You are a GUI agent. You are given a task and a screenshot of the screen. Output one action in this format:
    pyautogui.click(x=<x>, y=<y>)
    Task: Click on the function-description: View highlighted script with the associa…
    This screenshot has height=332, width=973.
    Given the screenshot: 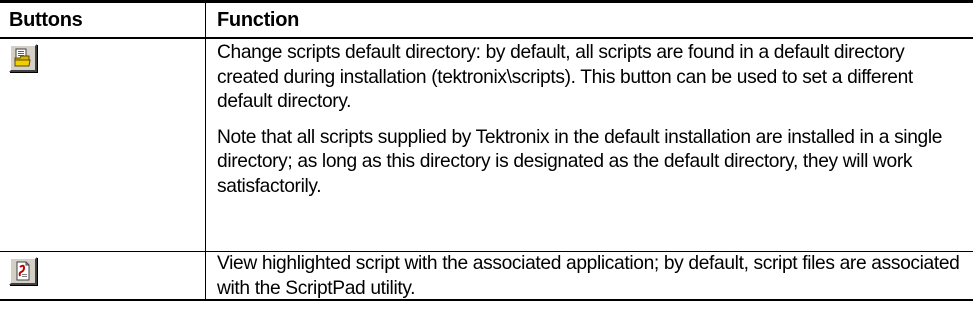 What is the action you would take?
    pyautogui.click(x=588, y=276)
    